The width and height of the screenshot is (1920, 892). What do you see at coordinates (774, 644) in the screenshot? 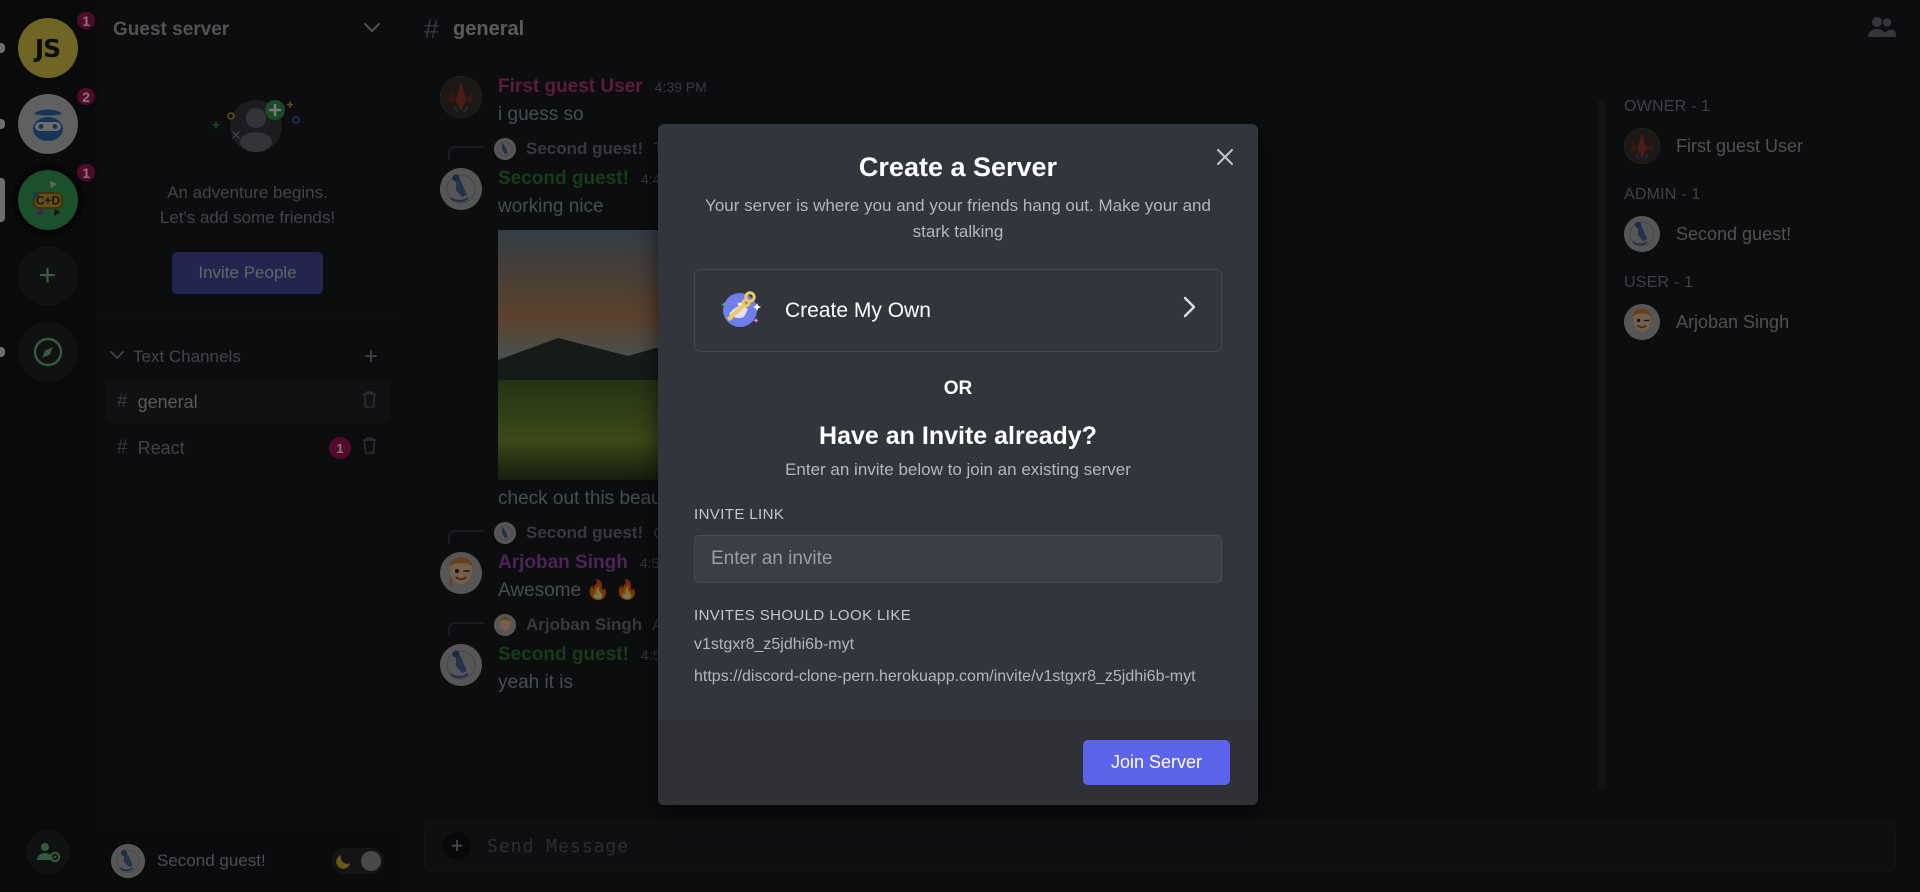
I see `invite-example-code: v1stgxr8_z5jdhi6b-myt` at bounding box center [774, 644].